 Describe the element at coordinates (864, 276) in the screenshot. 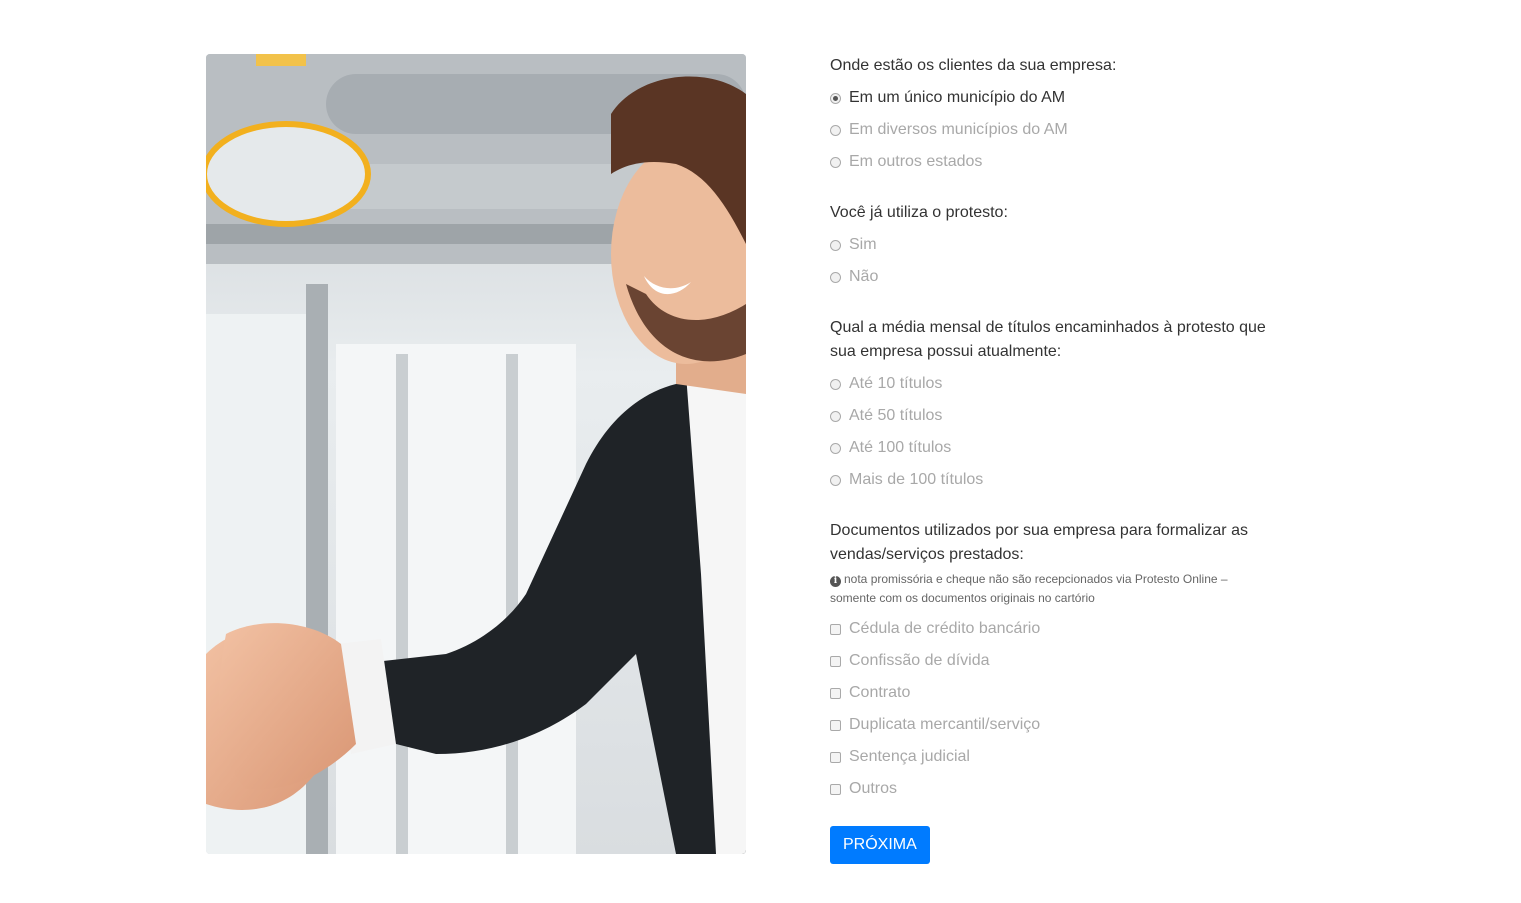

I see `option-label: Não` at that location.